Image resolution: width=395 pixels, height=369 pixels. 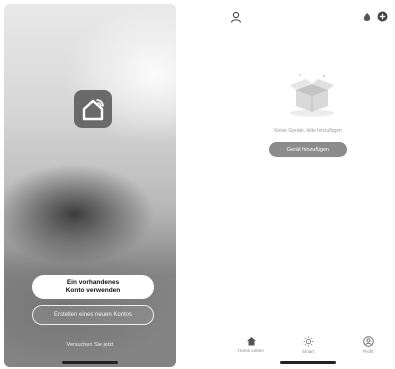 What do you see at coordinates (308, 341) in the screenshot?
I see `sun-icon` at bounding box center [308, 341].